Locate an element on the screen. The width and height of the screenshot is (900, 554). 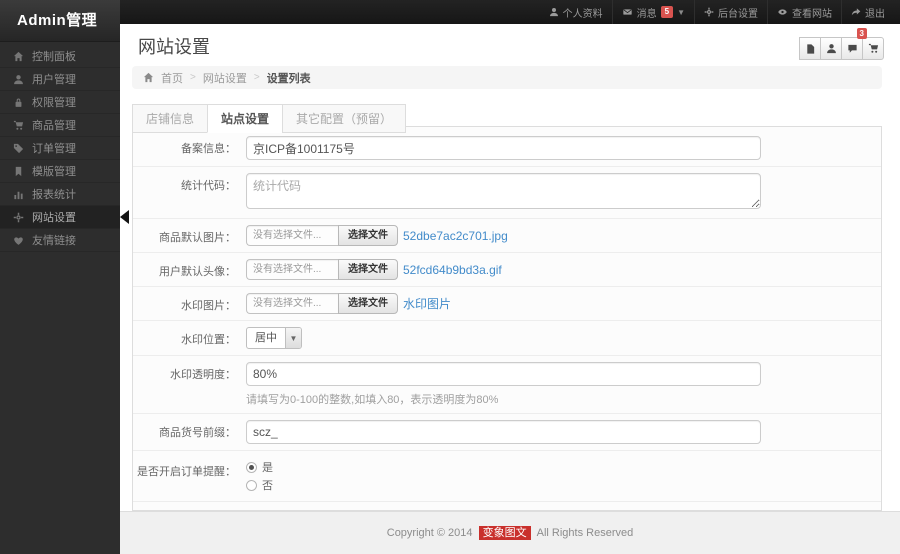
sidebar-item-links: 友情链接 is located at coordinates (60, 240).